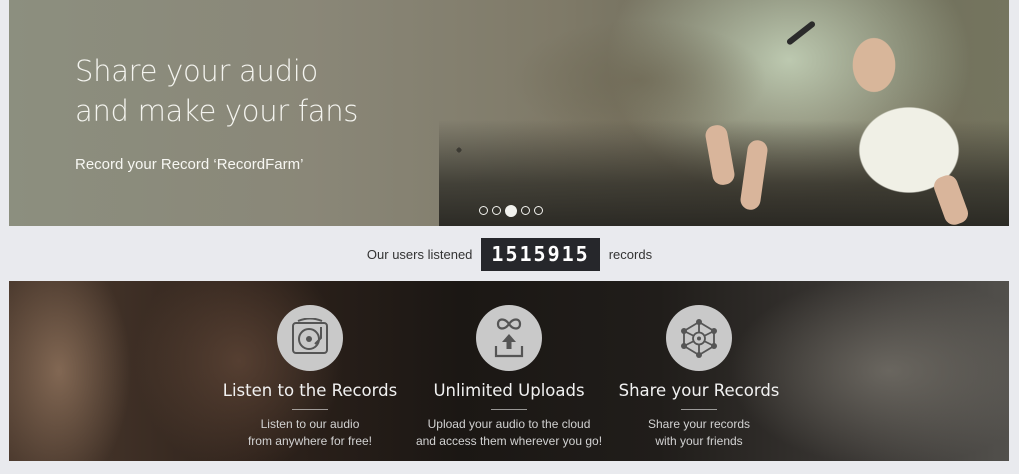 The height and width of the screenshot is (474, 1019). What do you see at coordinates (216, 91) in the screenshot?
I see `hero-title: Share your audio and make your fans` at bounding box center [216, 91].